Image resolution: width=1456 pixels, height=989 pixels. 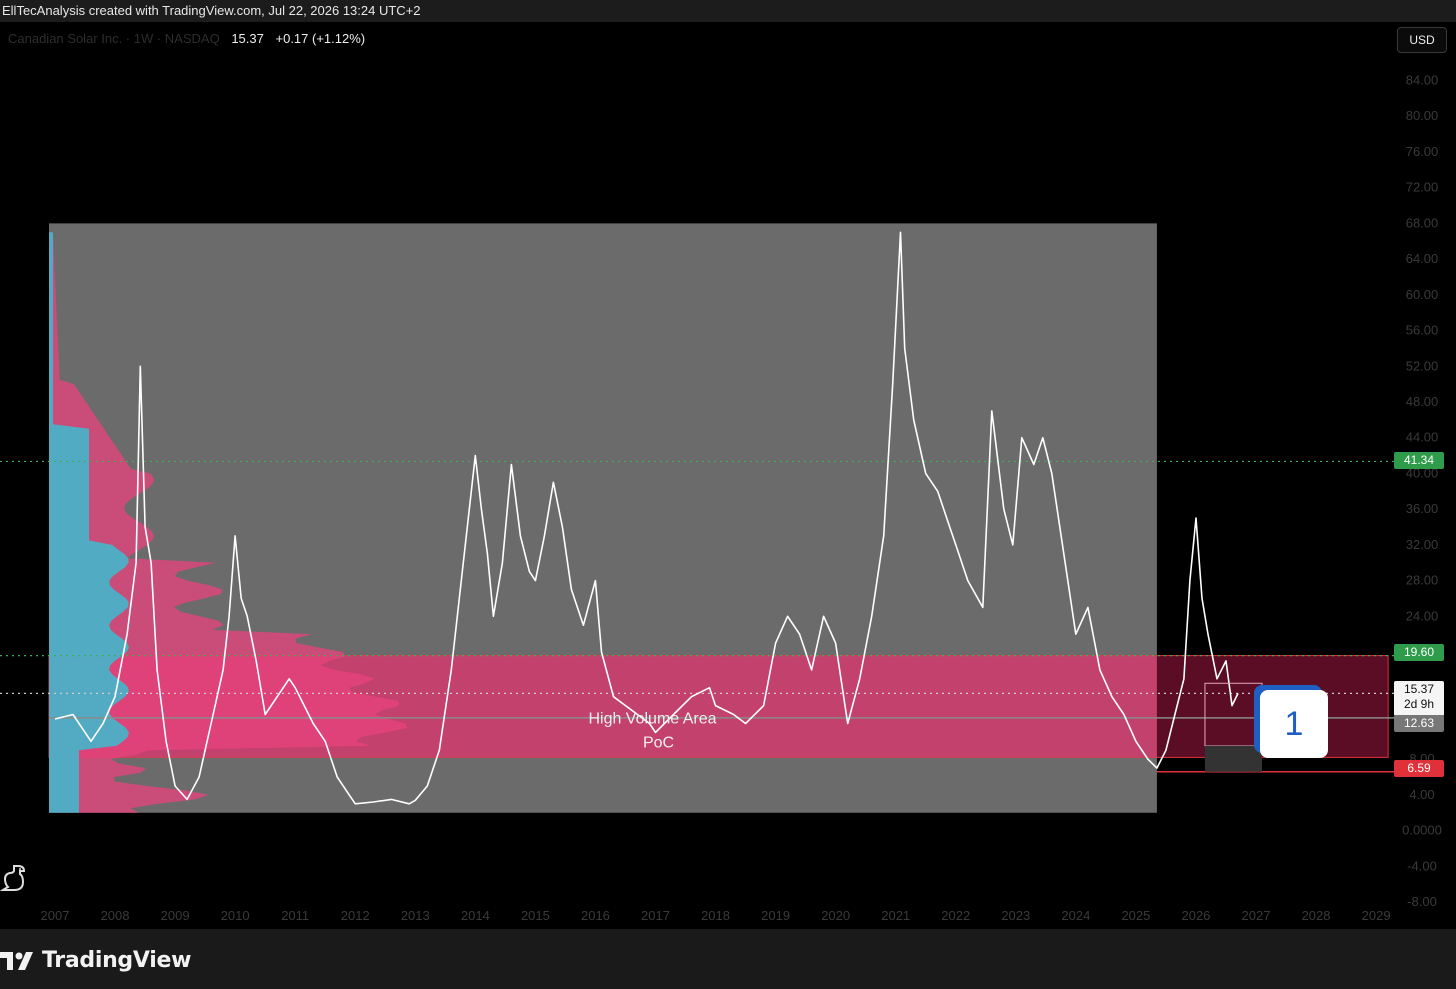 I want to click on y-tick-label: 4.00, so click(x=1421, y=794).